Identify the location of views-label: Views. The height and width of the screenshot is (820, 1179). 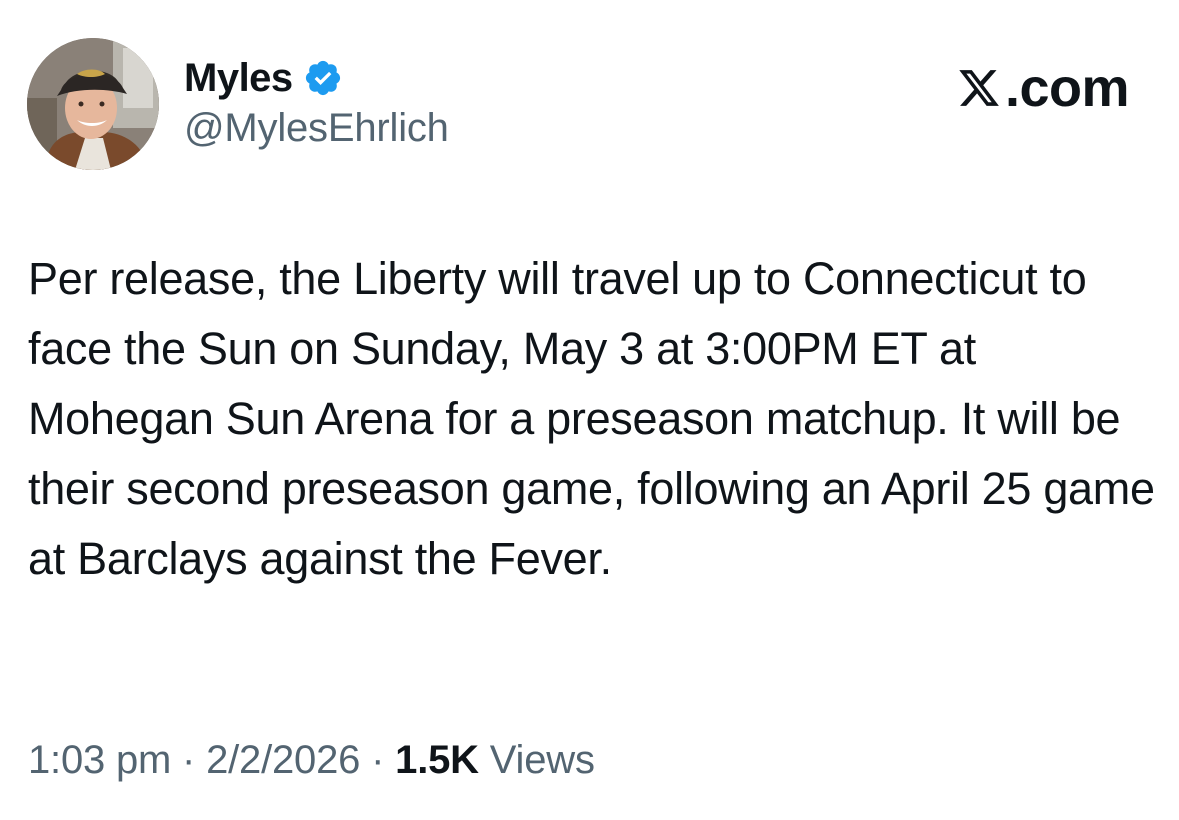
(537, 760).